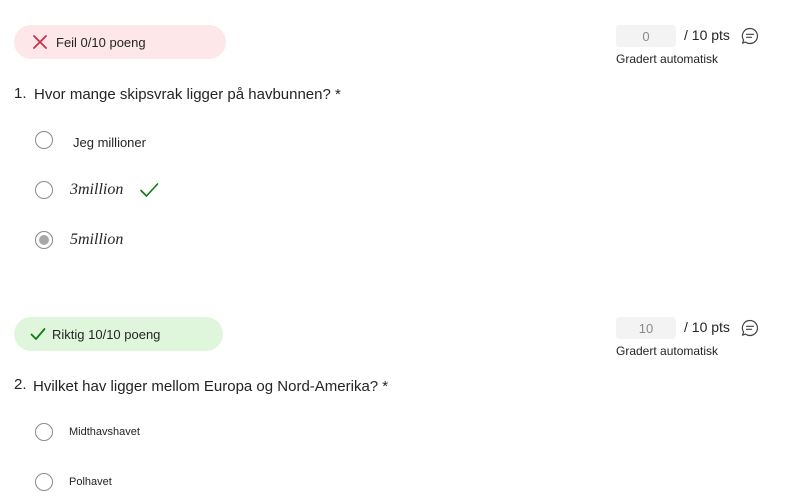 The height and width of the screenshot is (502, 787). Describe the element at coordinates (38, 334) in the screenshot. I see `checkmark-icon` at that location.